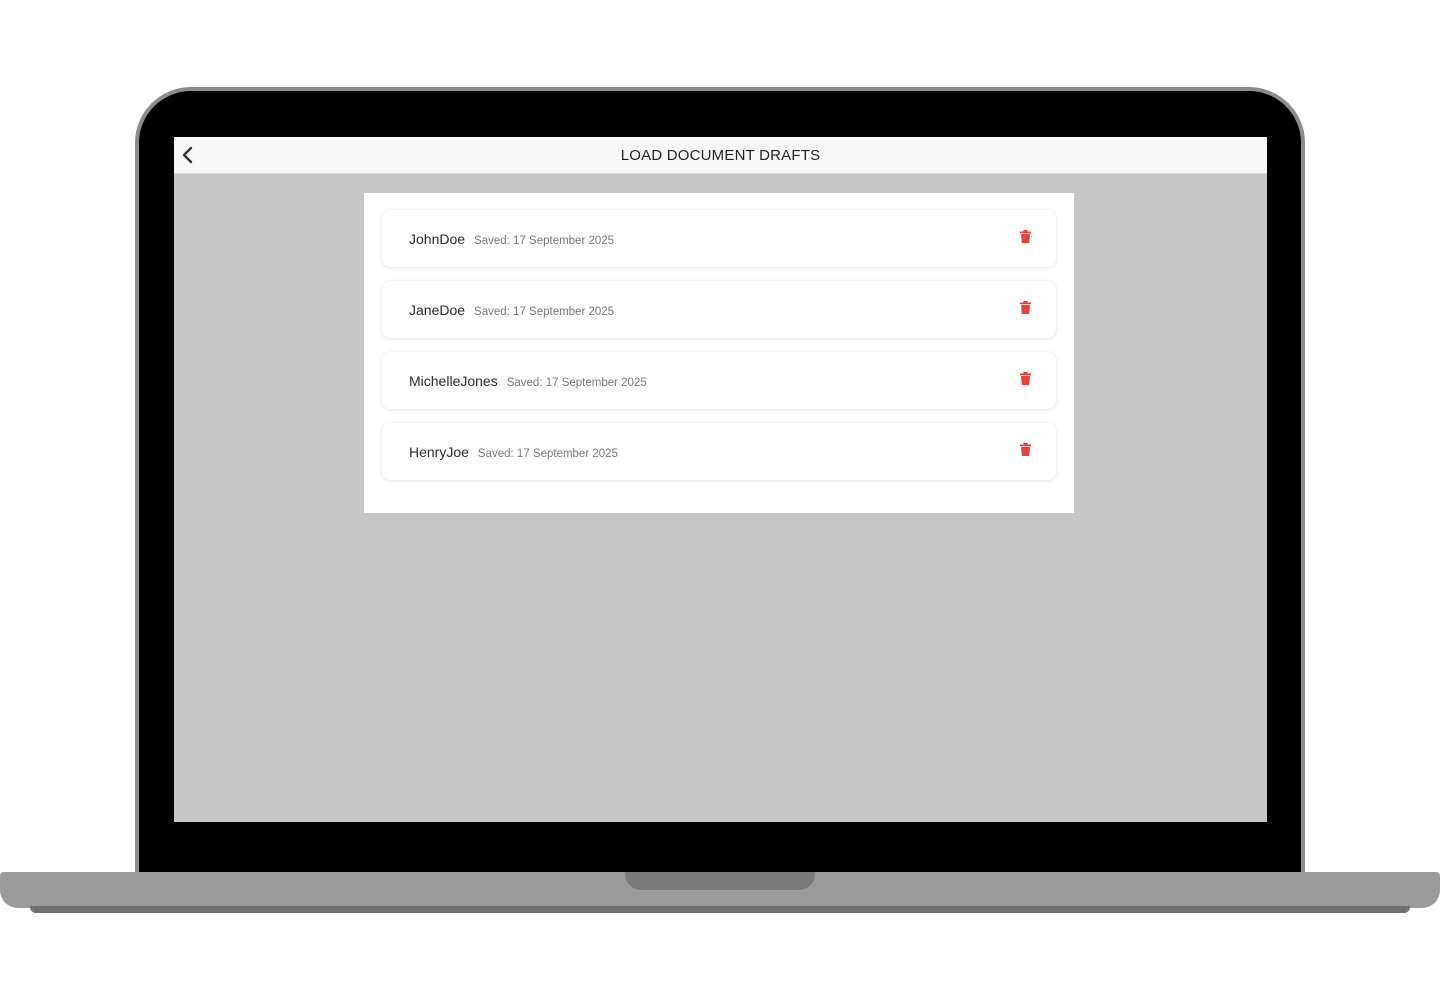  What do you see at coordinates (719, 451) in the screenshot?
I see `draft-item: HenryJoe Saved: 17 September 2025` at bounding box center [719, 451].